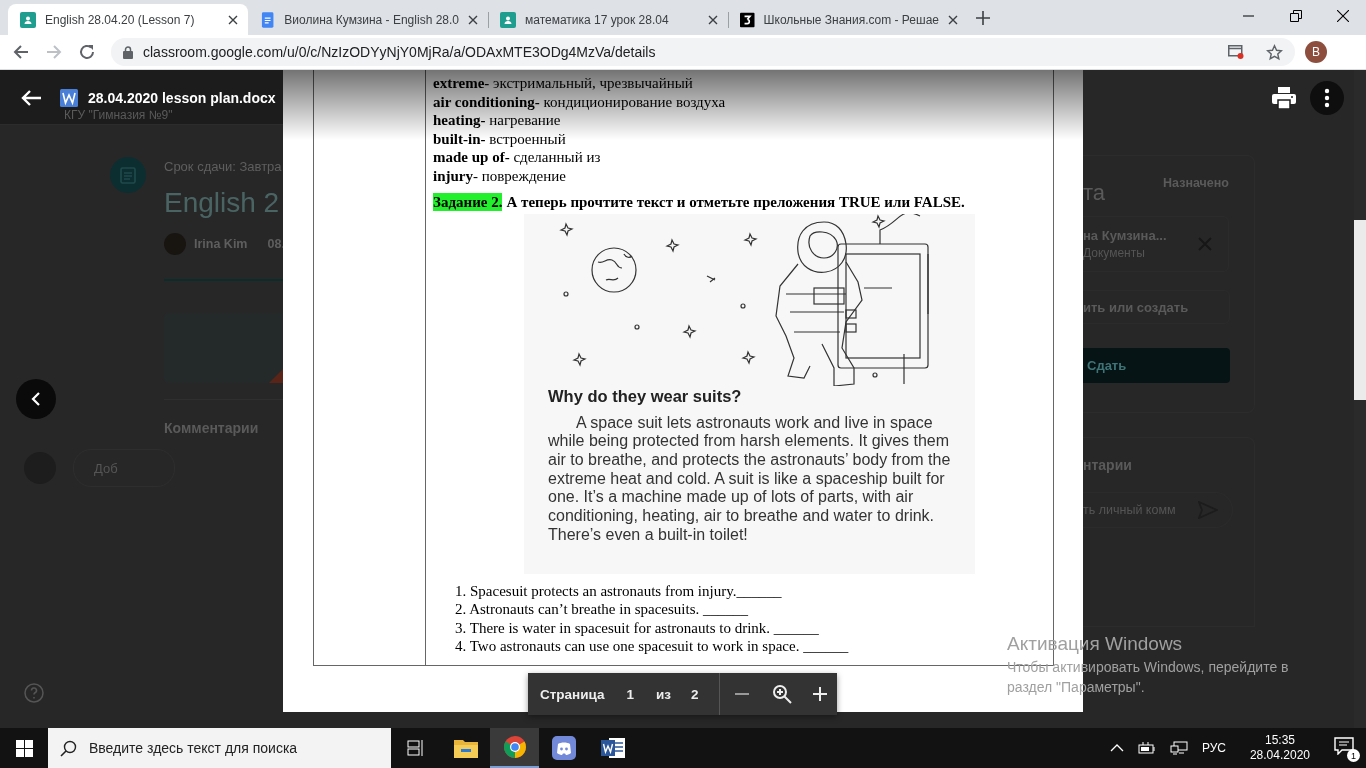 This screenshot has width=1366, height=768. I want to click on star-icon, so click(1274, 52).